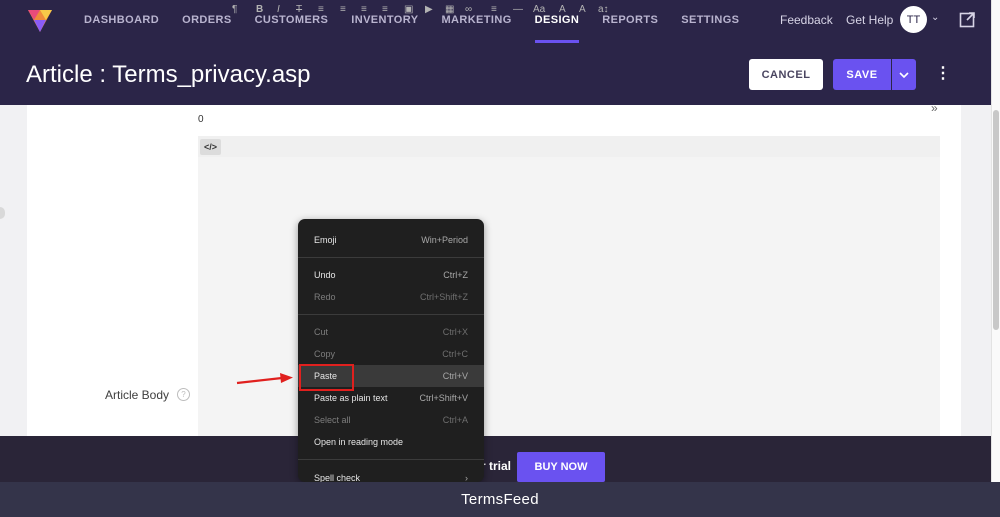 This screenshot has height=517, width=1000. I want to click on char-count: 0, so click(201, 119).